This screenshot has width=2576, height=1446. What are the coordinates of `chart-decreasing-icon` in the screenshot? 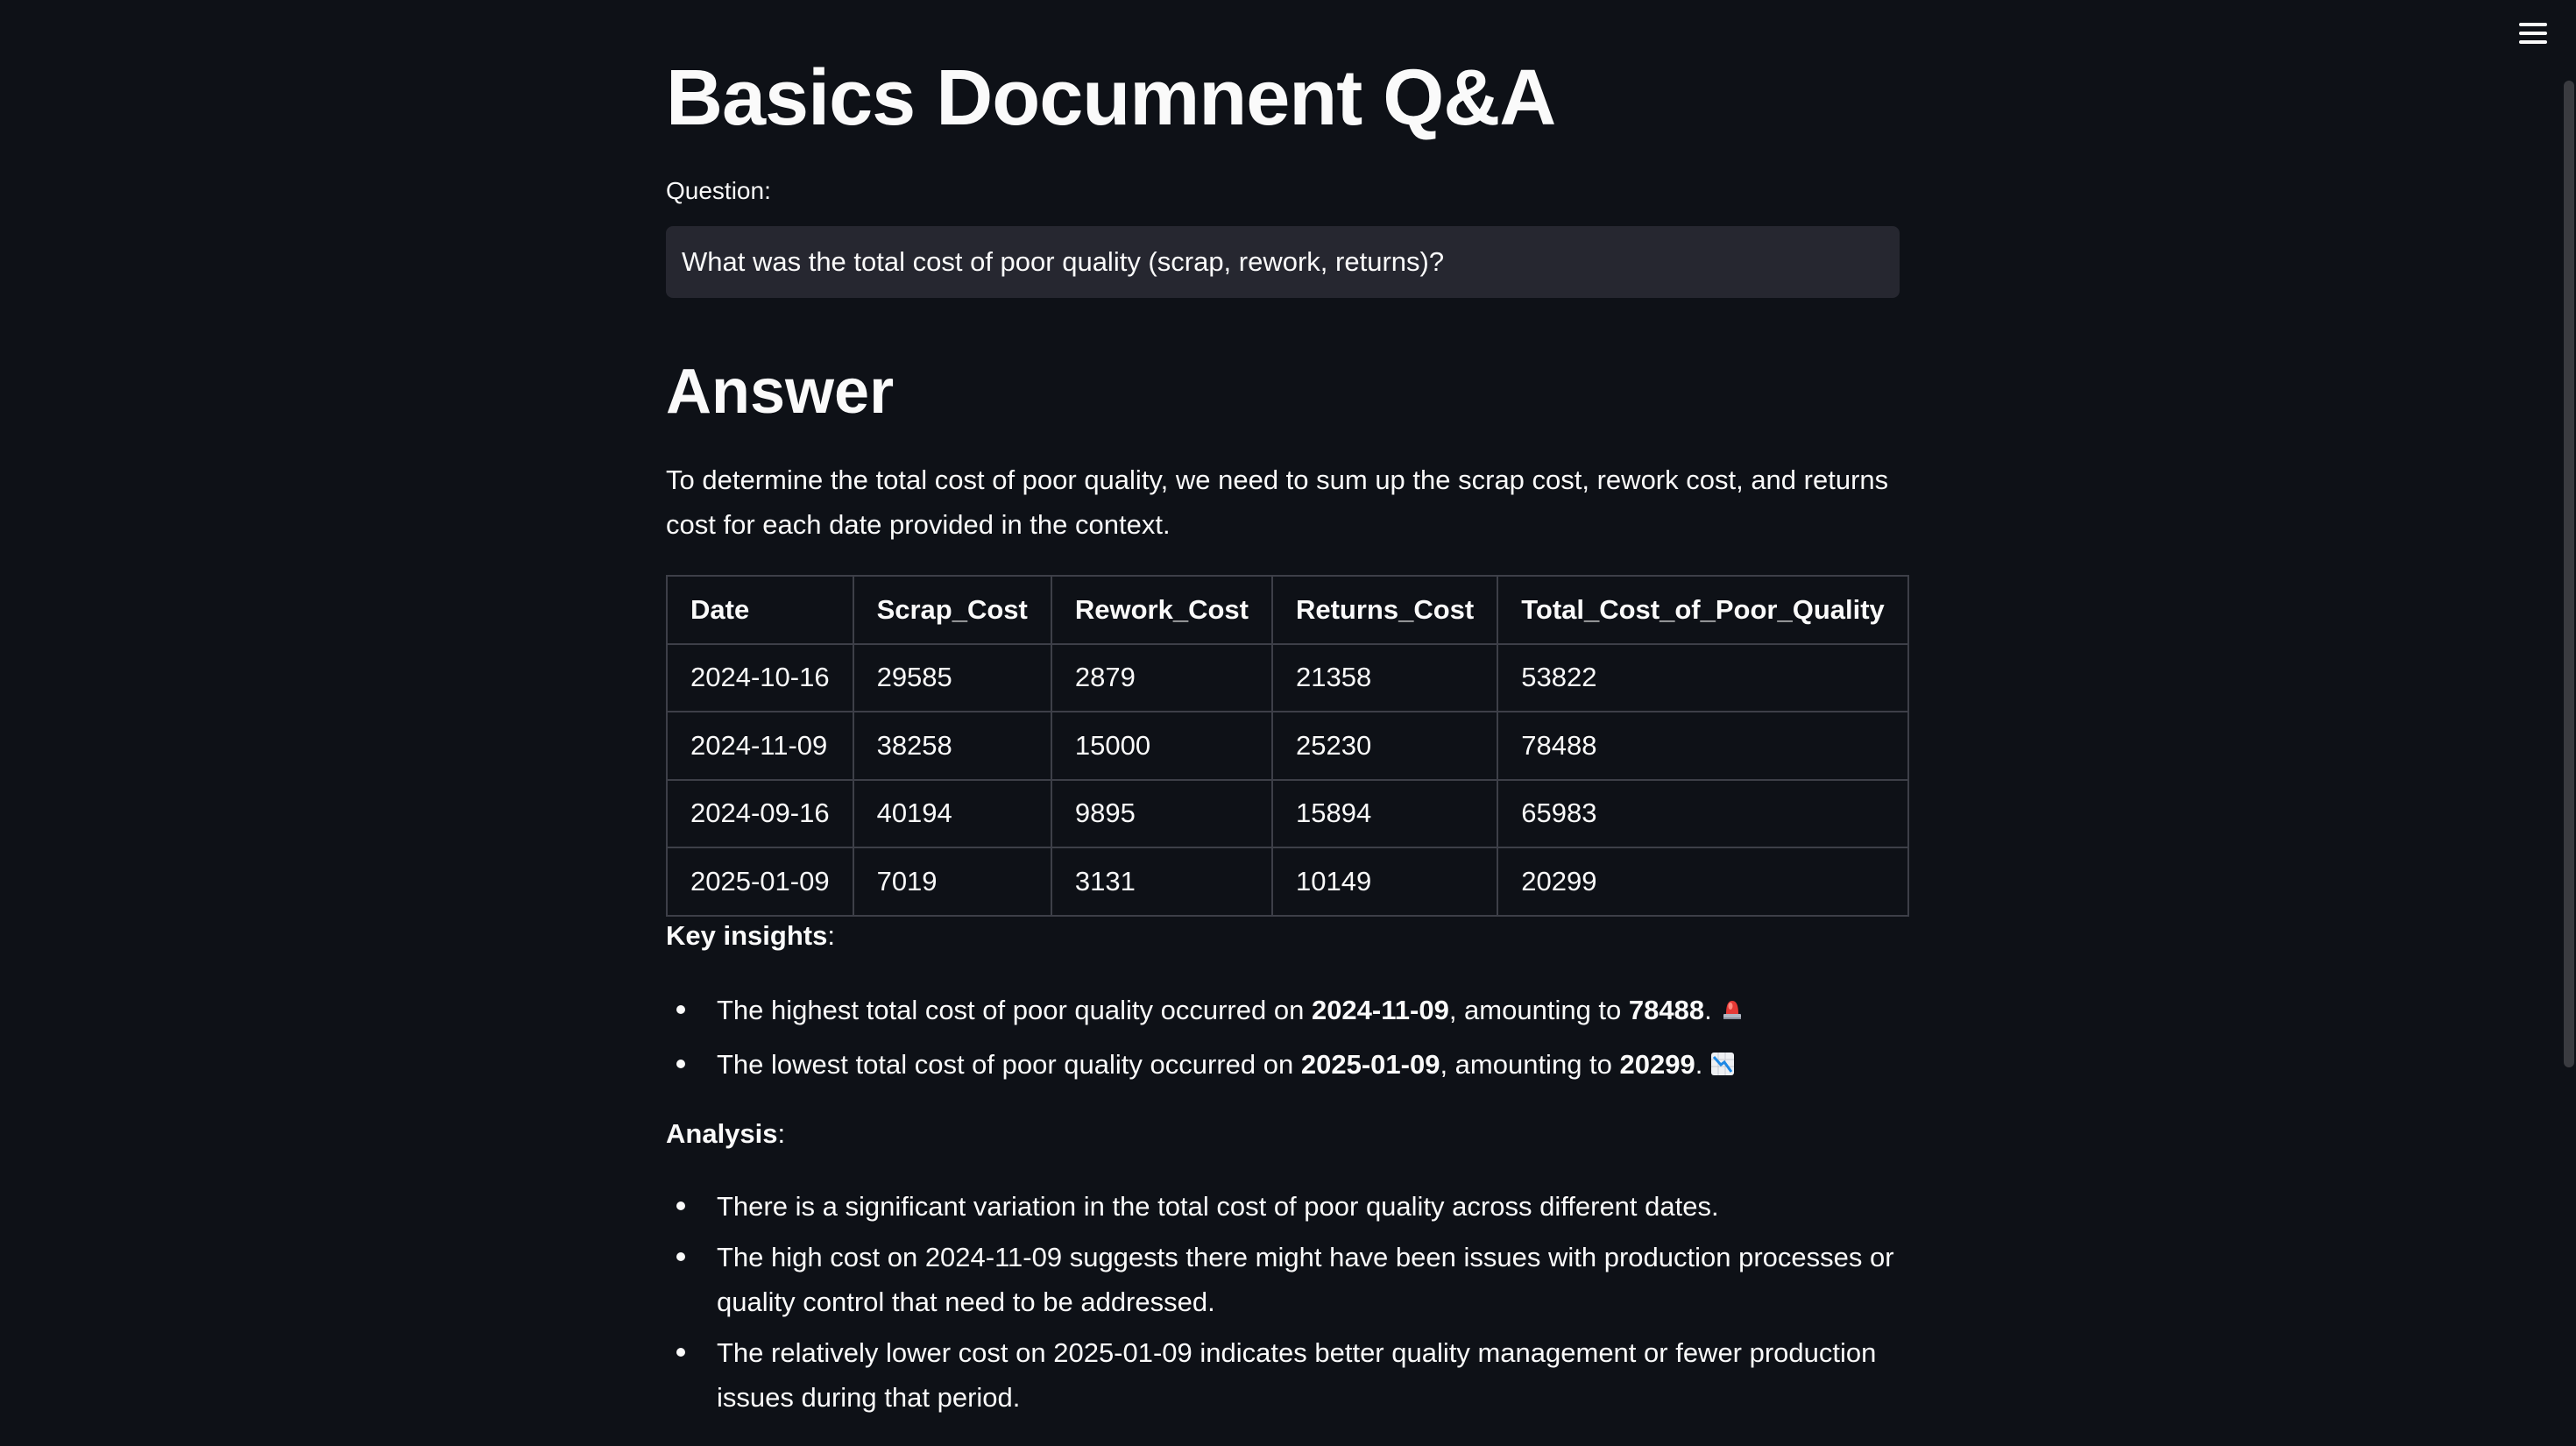 It's located at (1722, 1068).